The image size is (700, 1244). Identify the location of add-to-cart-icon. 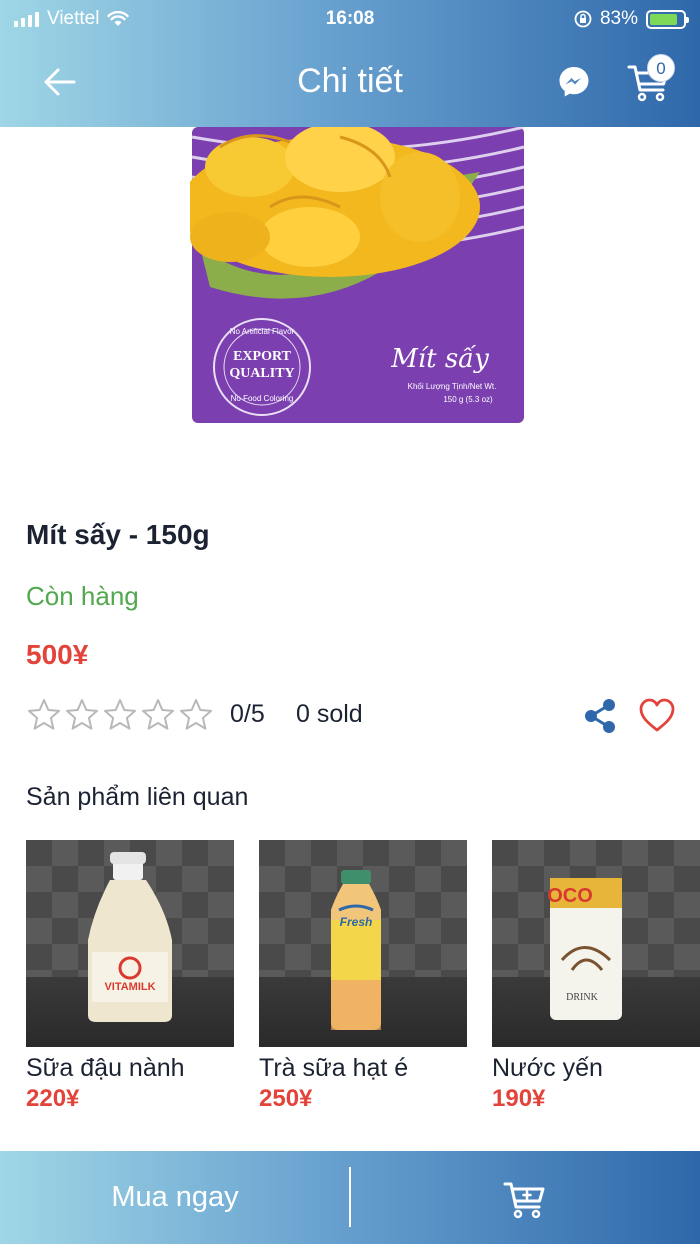
(525, 1198).